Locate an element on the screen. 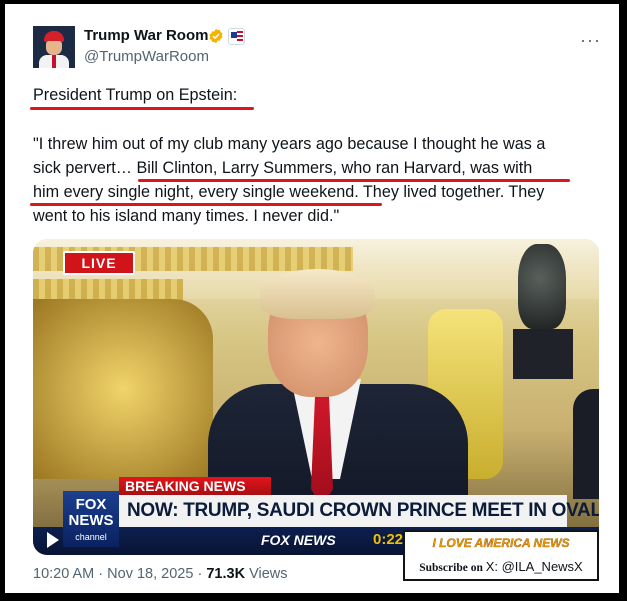  verified-badge-icon is located at coordinates (216, 36).